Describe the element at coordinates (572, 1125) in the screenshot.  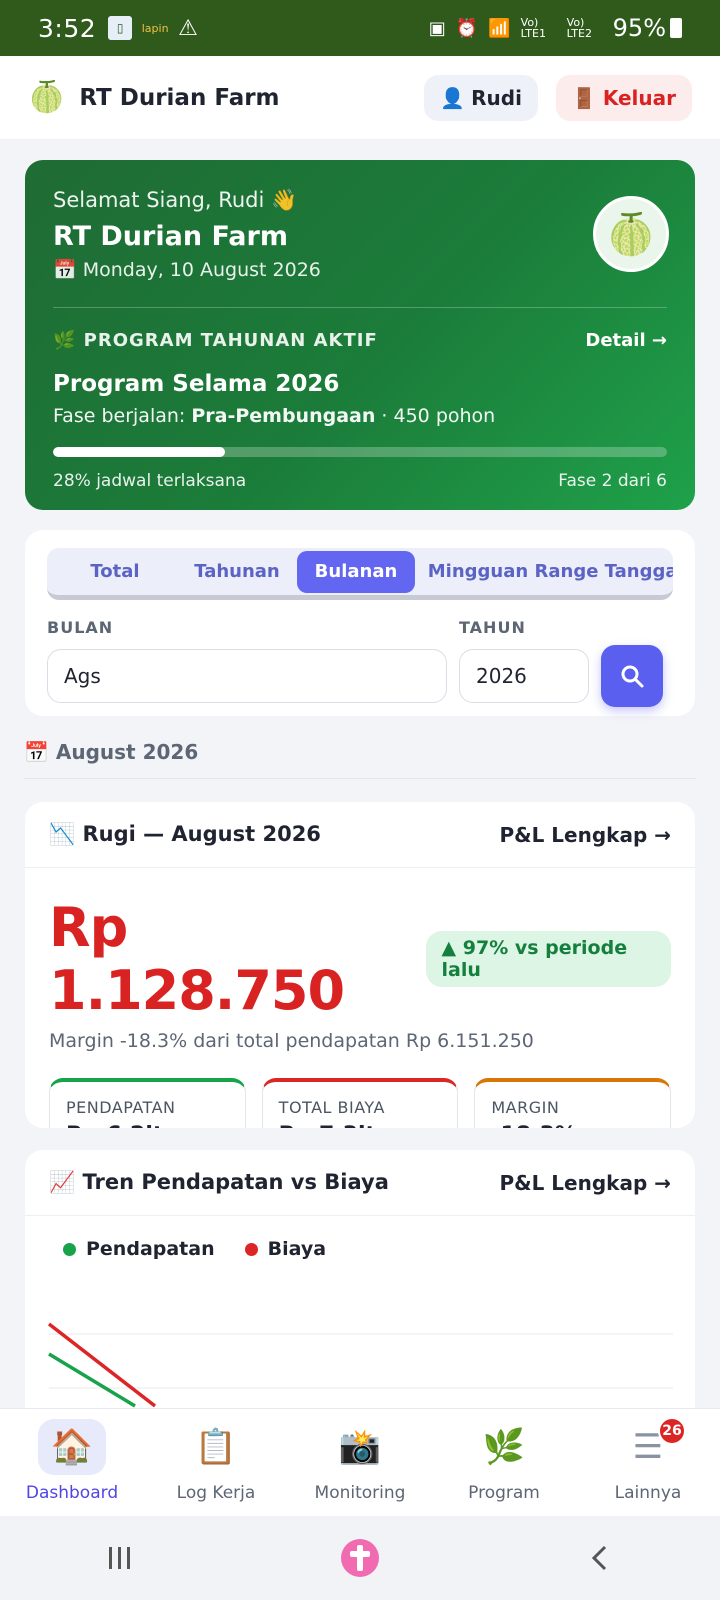
I see `kpi-value: -18.3%` at that location.